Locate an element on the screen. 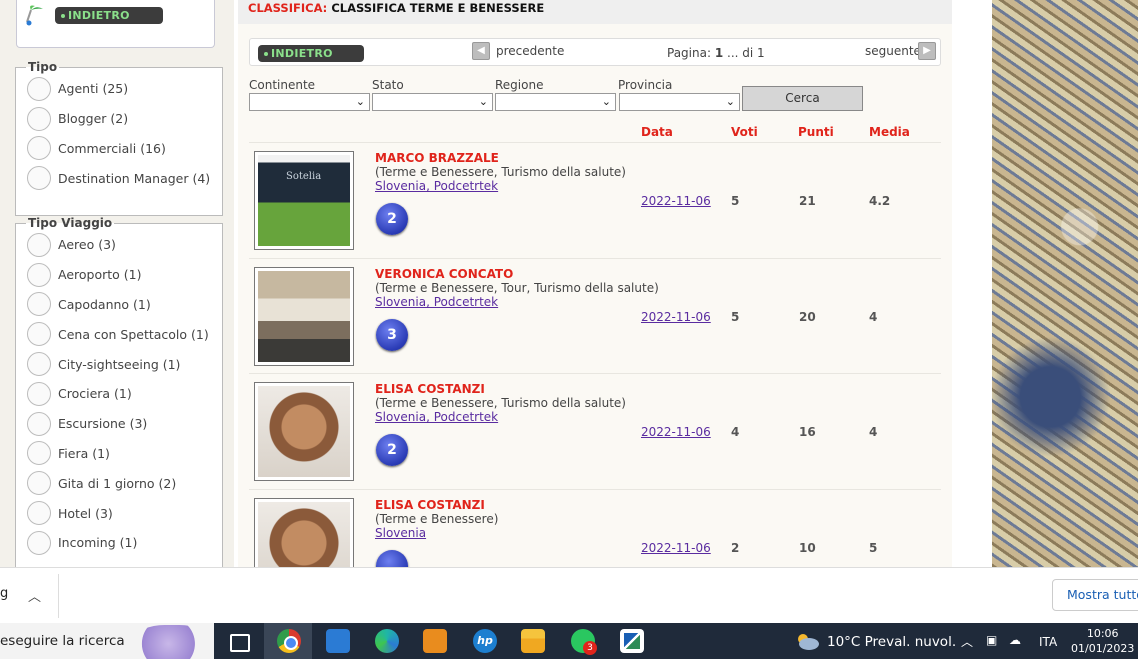 The image size is (1138, 659). palm-tree-icon is located at coordinates (34, 15).